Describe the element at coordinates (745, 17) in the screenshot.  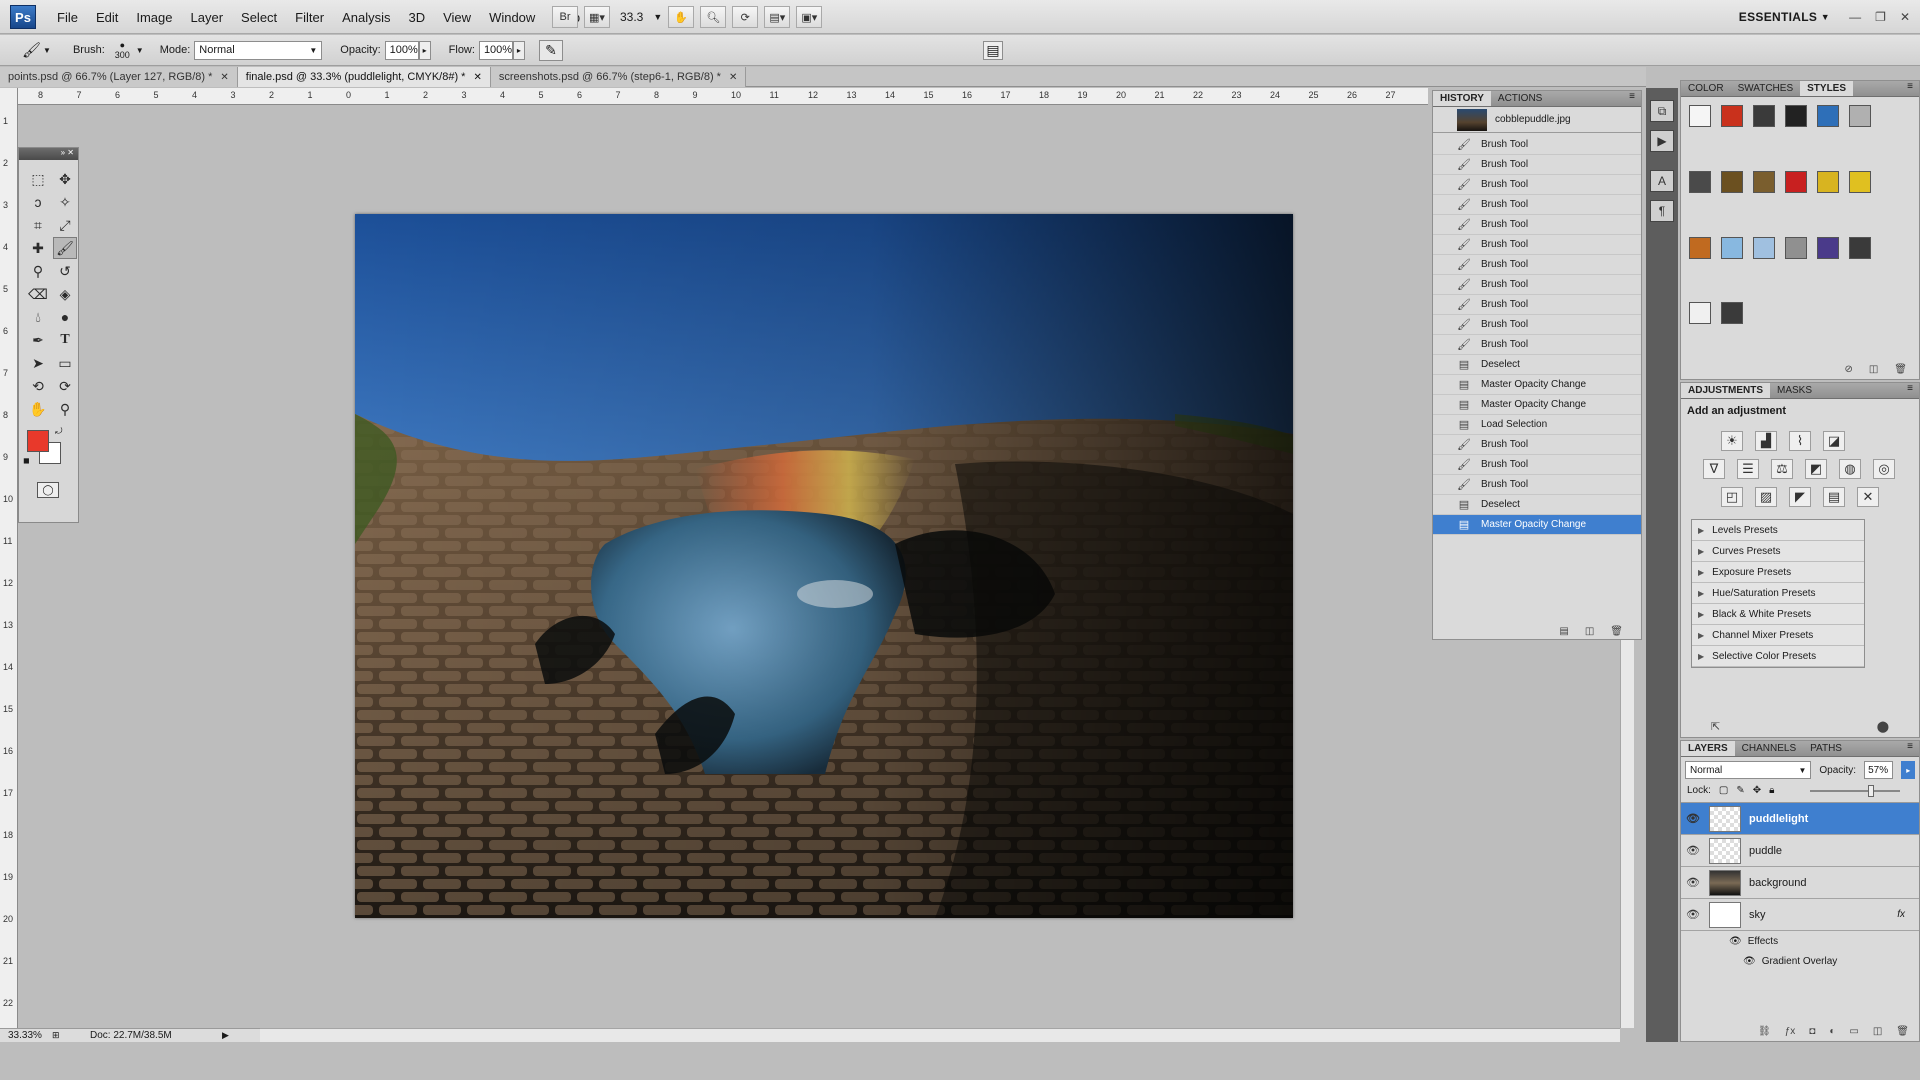
I see `rotate-view-button: ⟳` at that location.